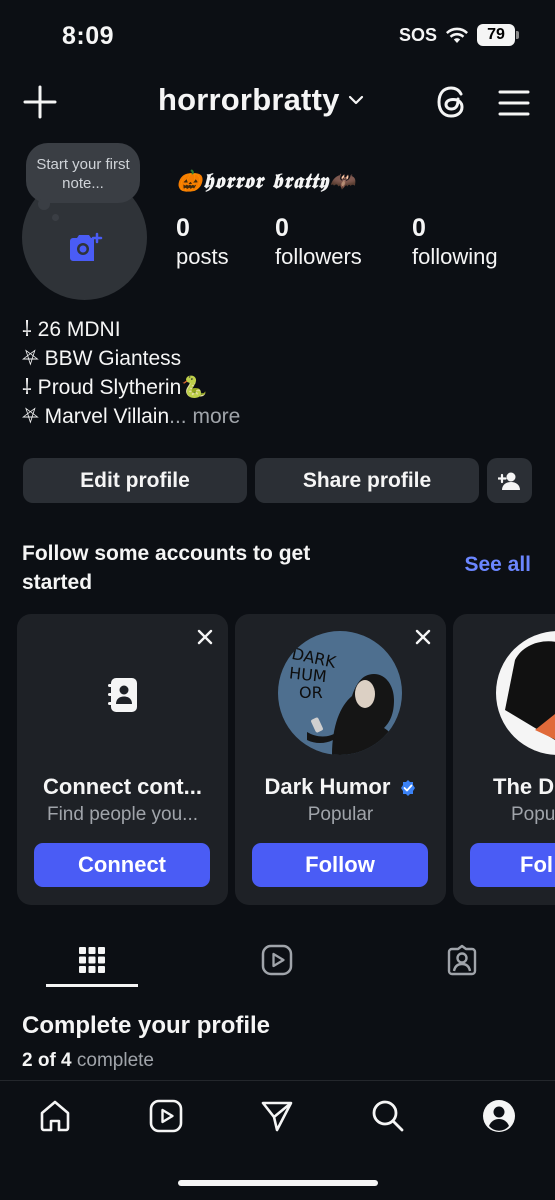 The width and height of the screenshot is (555, 1200). I want to click on edit-profile-button: Edit profile, so click(135, 480).